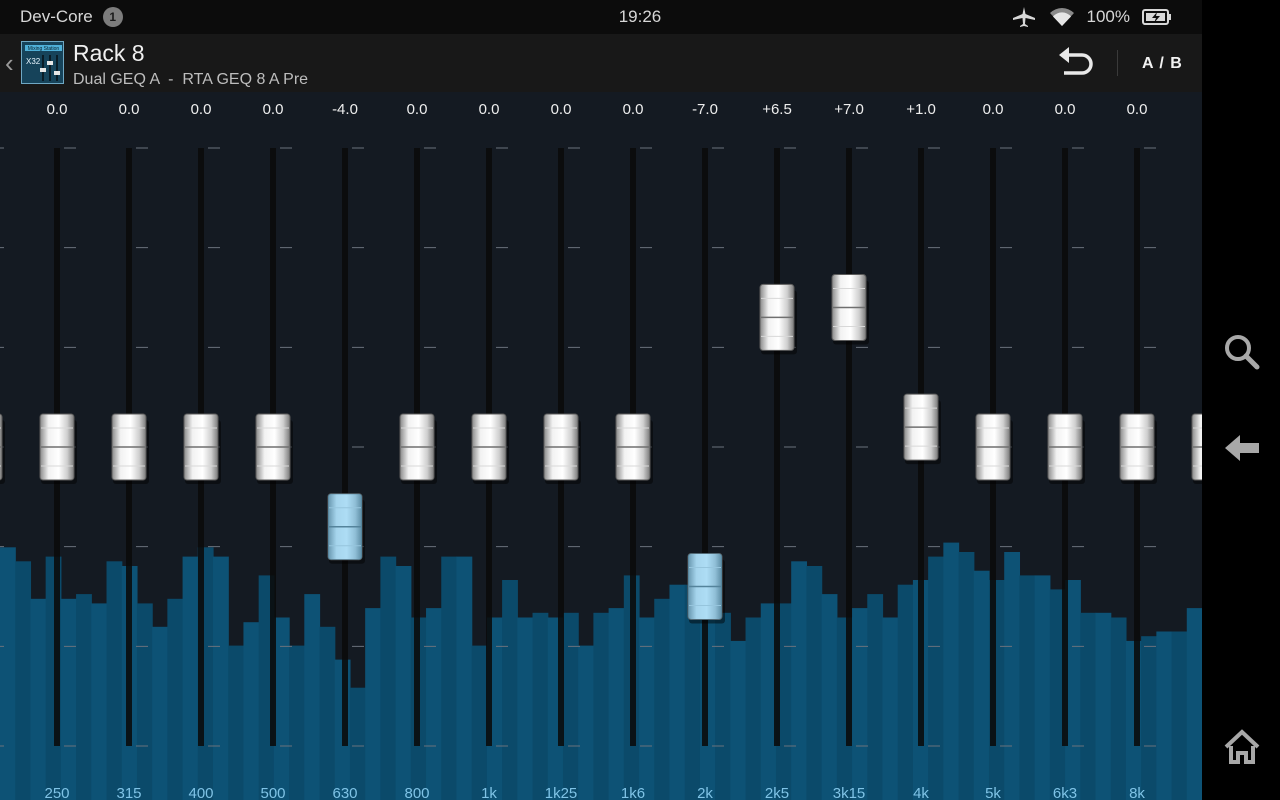 This screenshot has height=800, width=1280. What do you see at coordinates (44, 49) in the screenshot?
I see `logo-caption: Mixing Station` at bounding box center [44, 49].